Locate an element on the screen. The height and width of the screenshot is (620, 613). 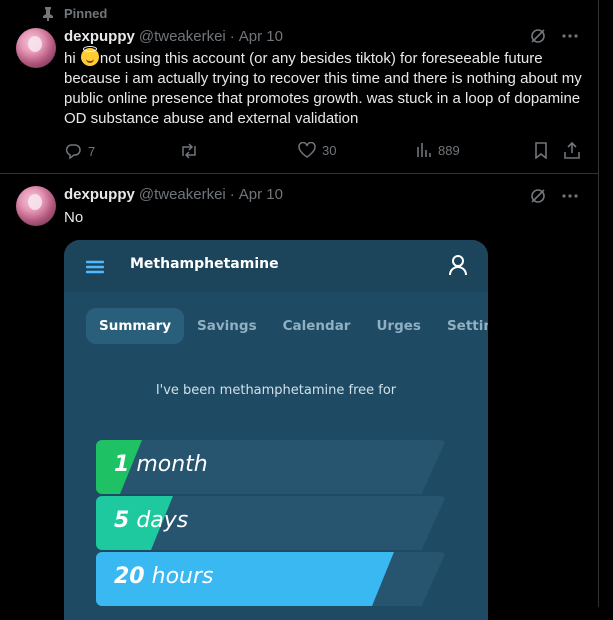
counter-value: 1 is located at coordinates (122, 464).